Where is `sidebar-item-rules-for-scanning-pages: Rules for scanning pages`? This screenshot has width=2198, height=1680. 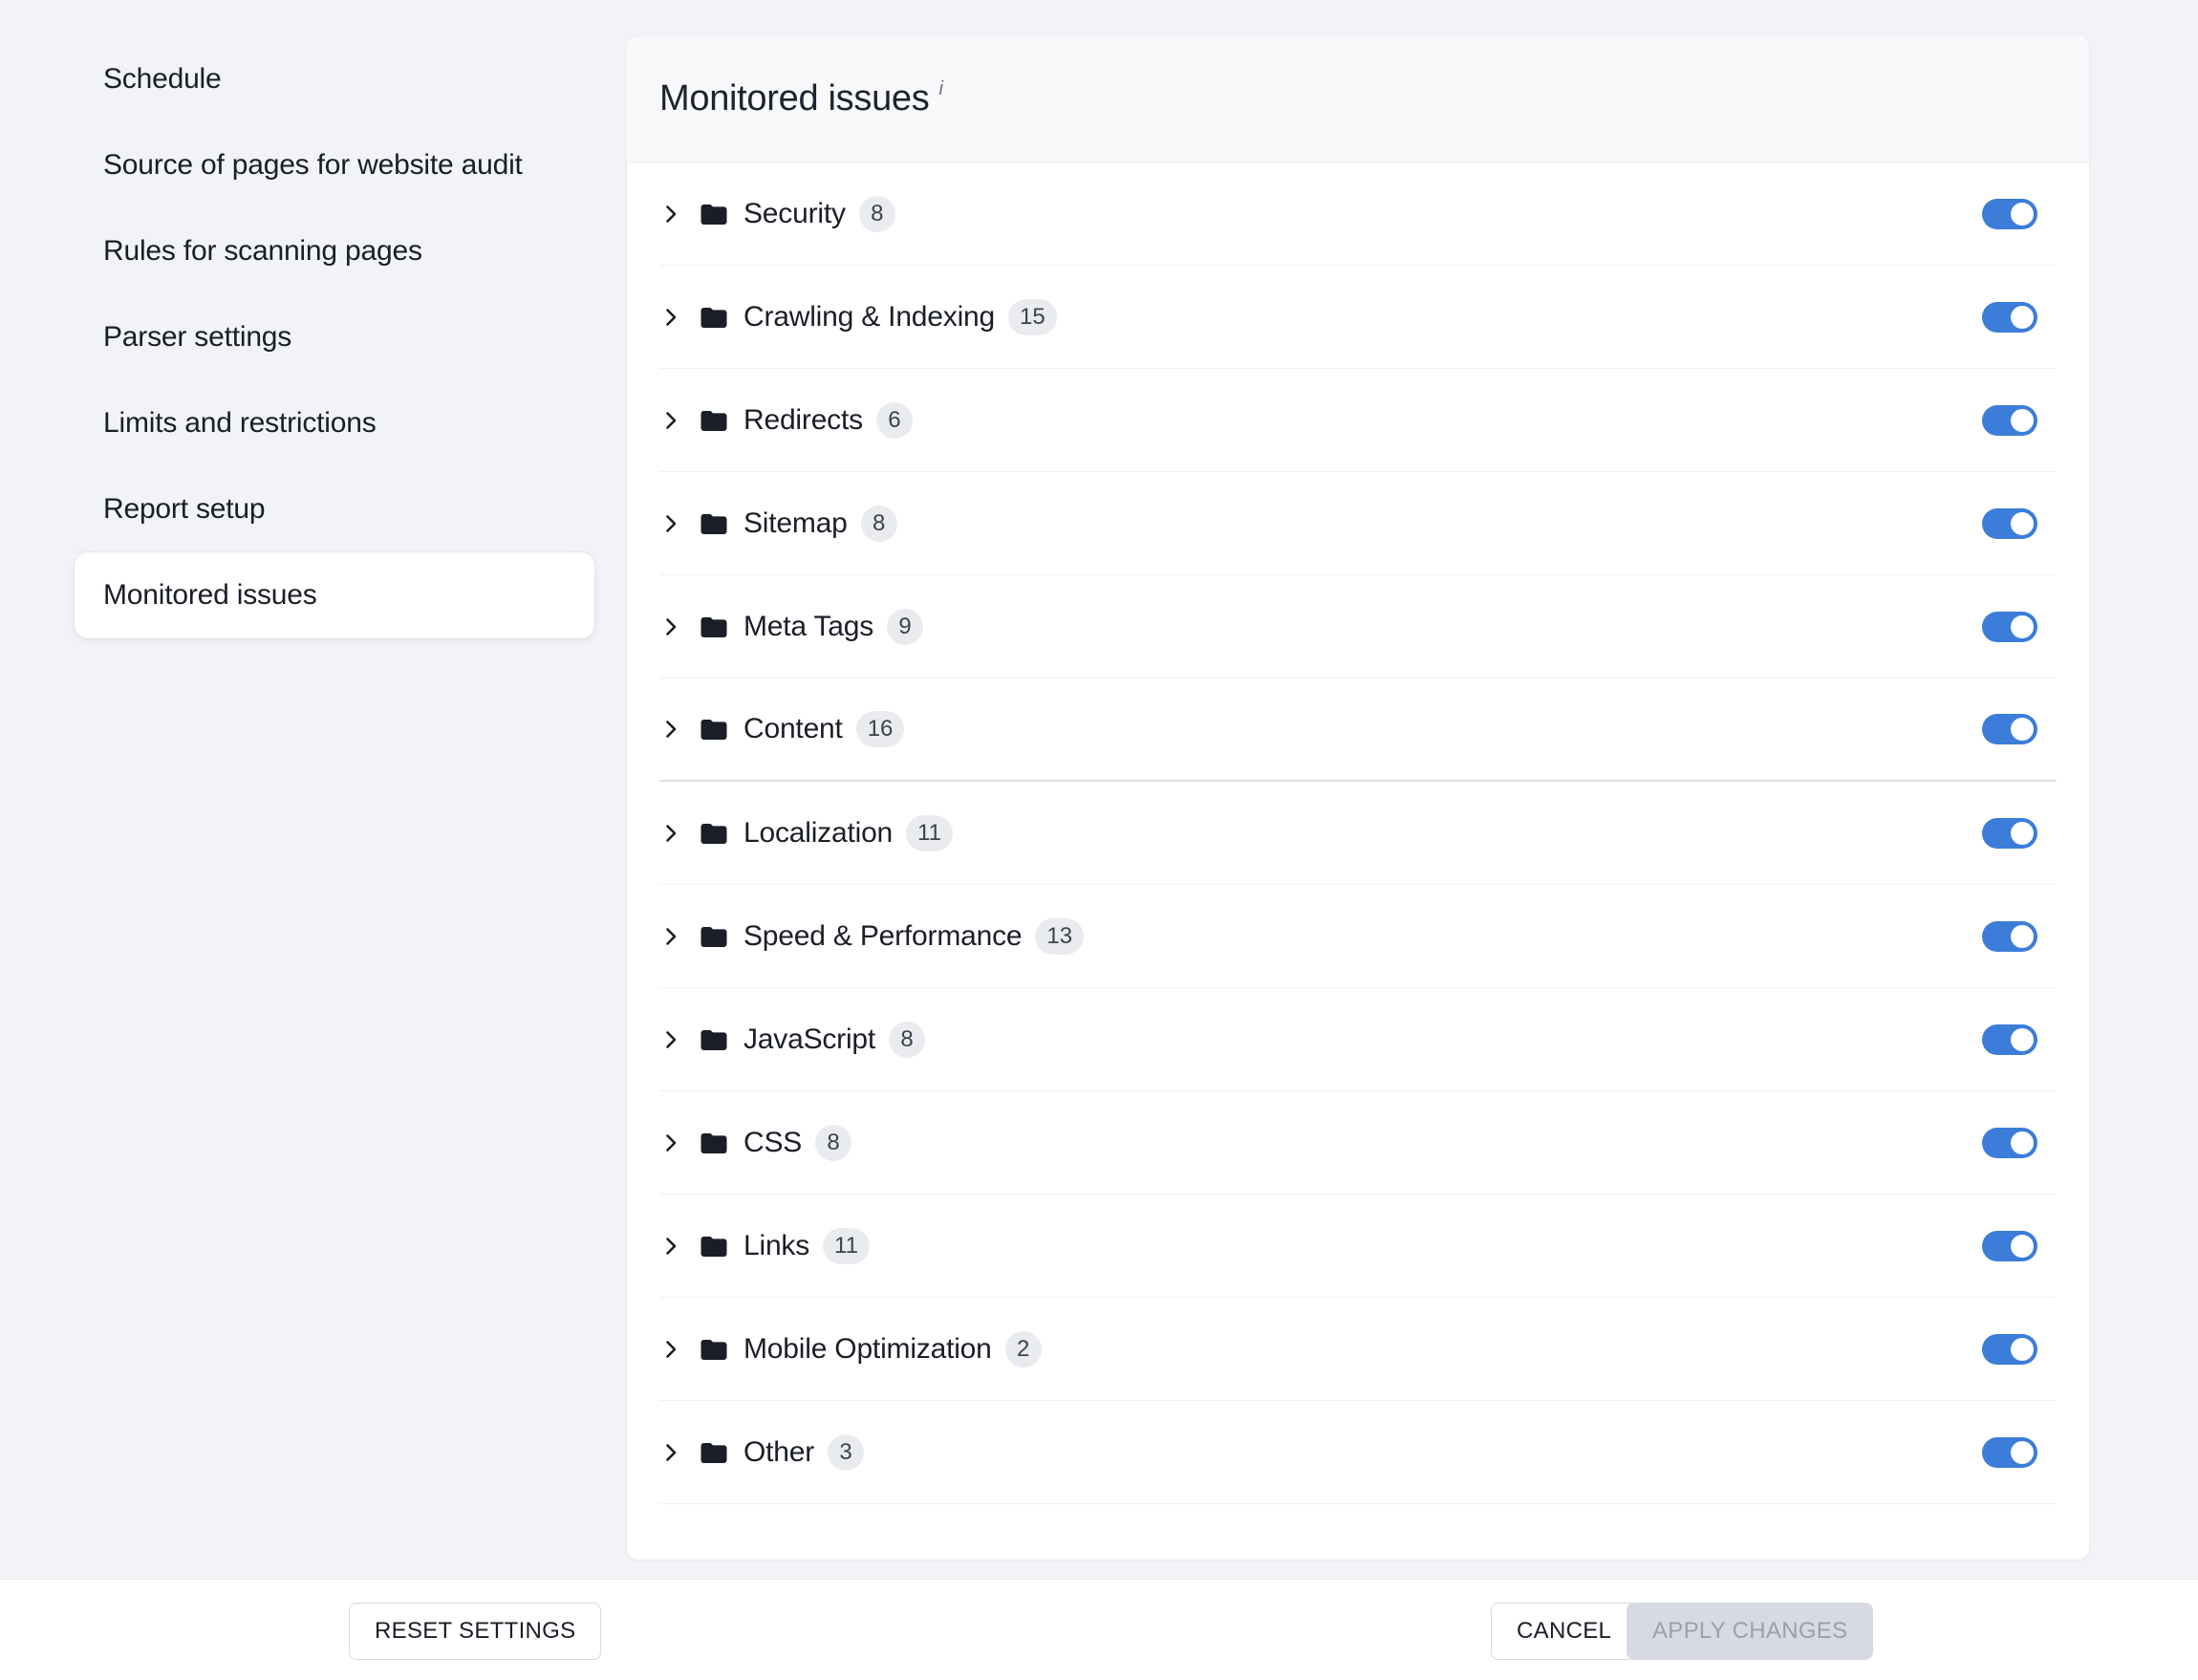 sidebar-item-rules-for-scanning-pages: Rules for scanning pages is located at coordinates (334, 251).